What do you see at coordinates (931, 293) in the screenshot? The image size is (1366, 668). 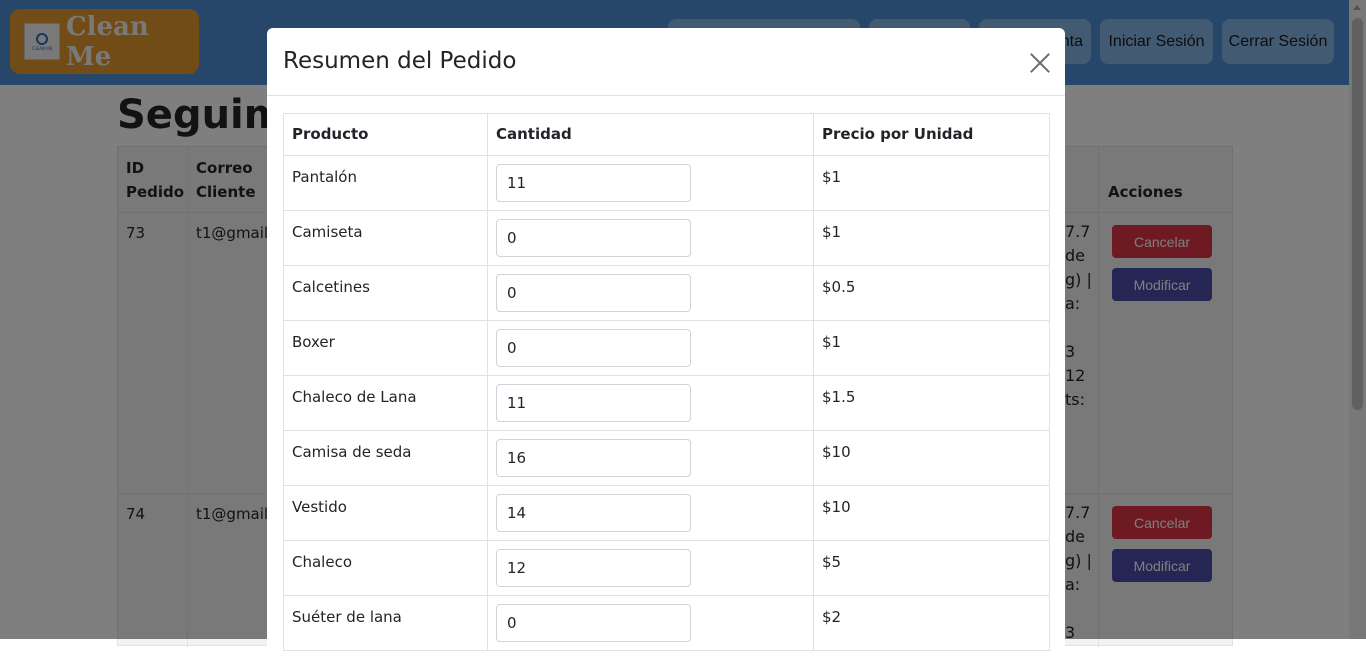 I see `unit-price: $0.5` at bounding box center [931, 293].